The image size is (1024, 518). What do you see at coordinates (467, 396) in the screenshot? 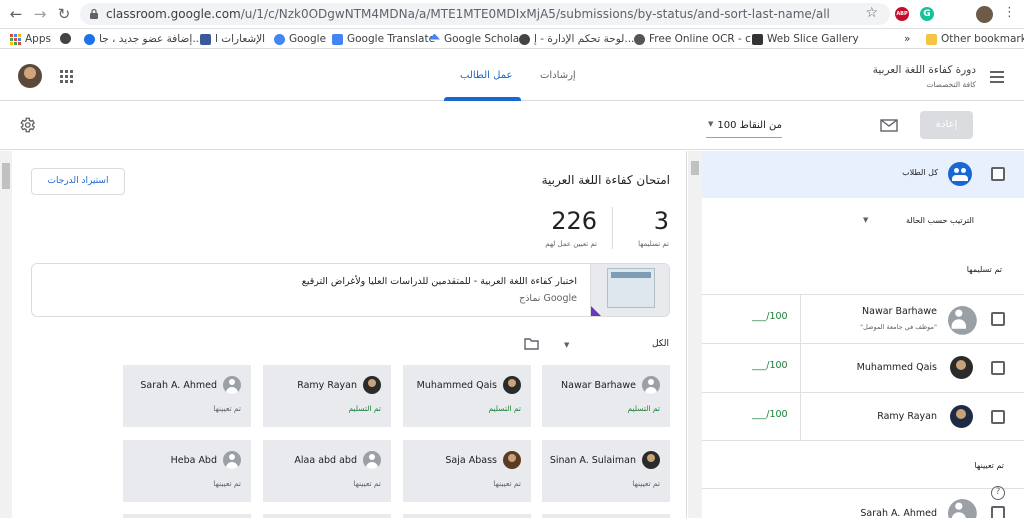
I see `student-card: Muhammed Qais تم التسليم` at bounding box center [467, 396].